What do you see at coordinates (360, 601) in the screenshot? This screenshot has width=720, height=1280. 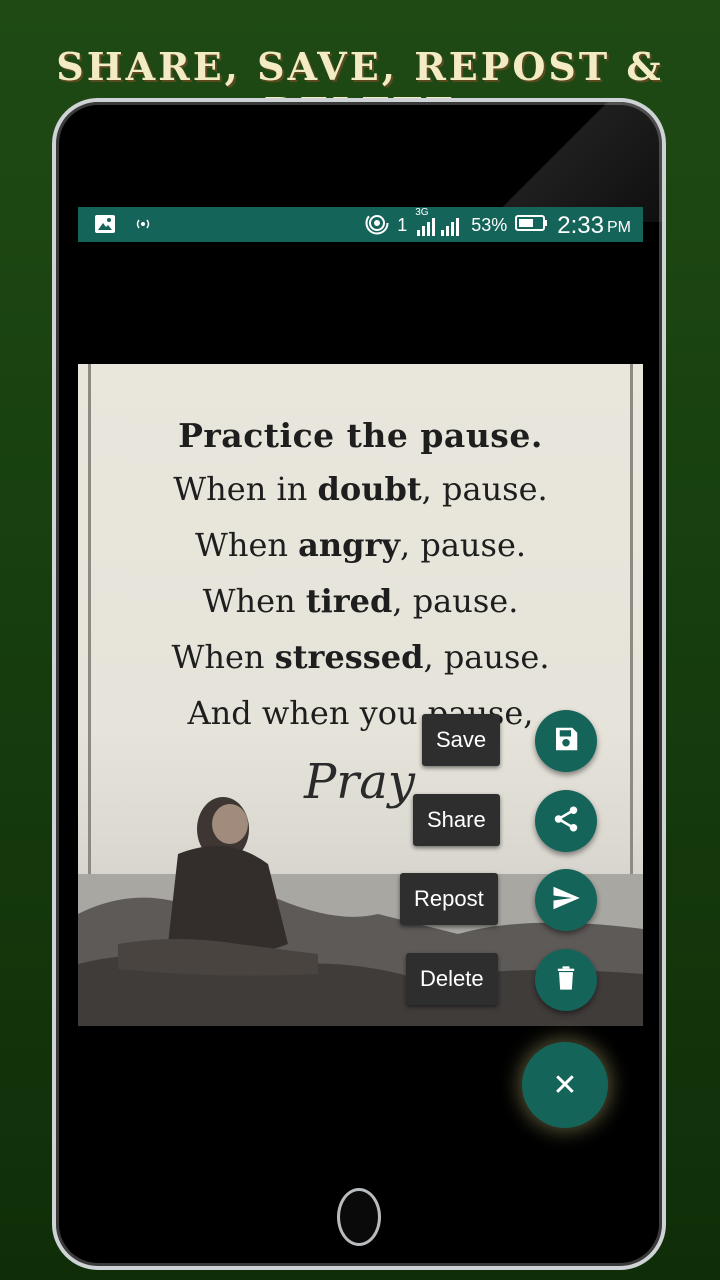 I see `quote-line-4: When tired, pause.` at bounding box center [360, 601].